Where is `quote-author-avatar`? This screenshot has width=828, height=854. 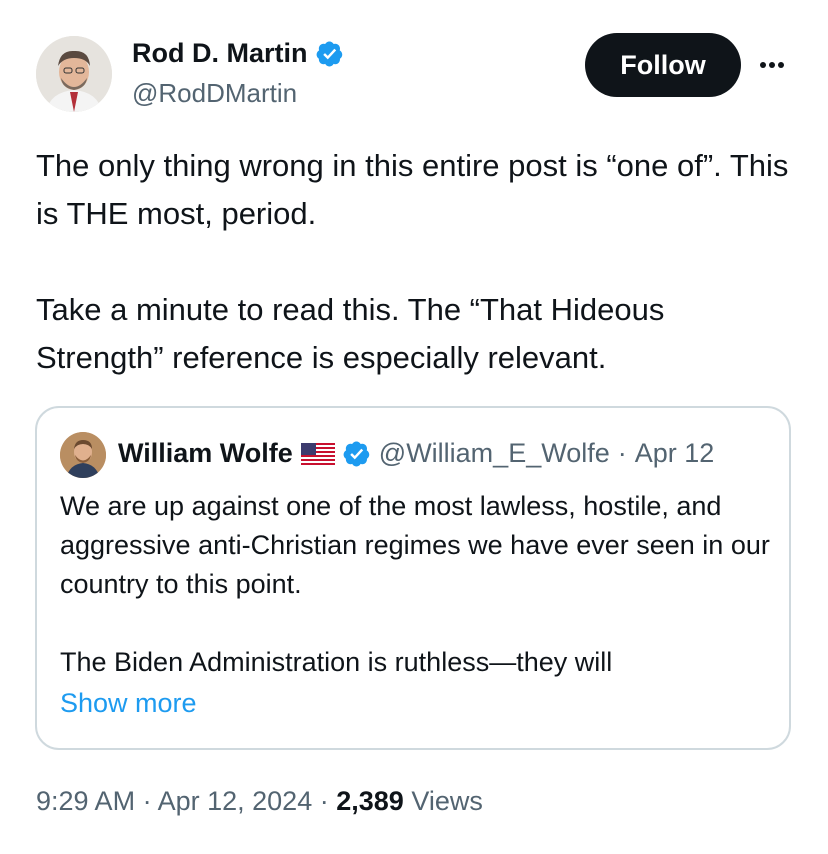 quote-author-avatar is located at coordinates (83, 455).